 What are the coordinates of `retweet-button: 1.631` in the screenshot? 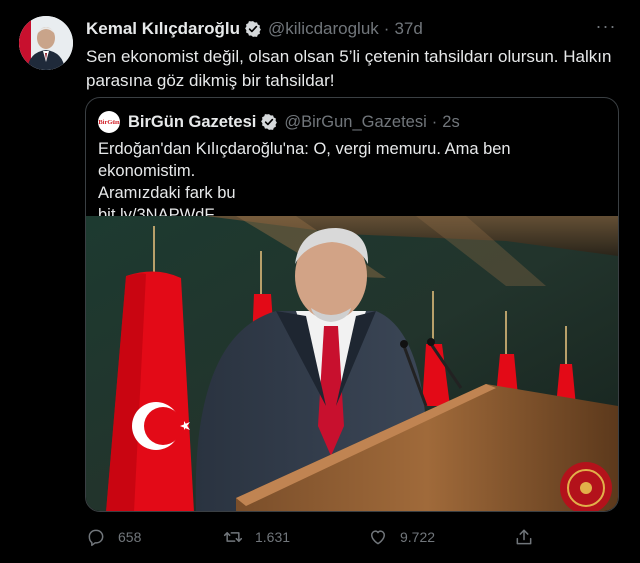 It's located at (256, 537).